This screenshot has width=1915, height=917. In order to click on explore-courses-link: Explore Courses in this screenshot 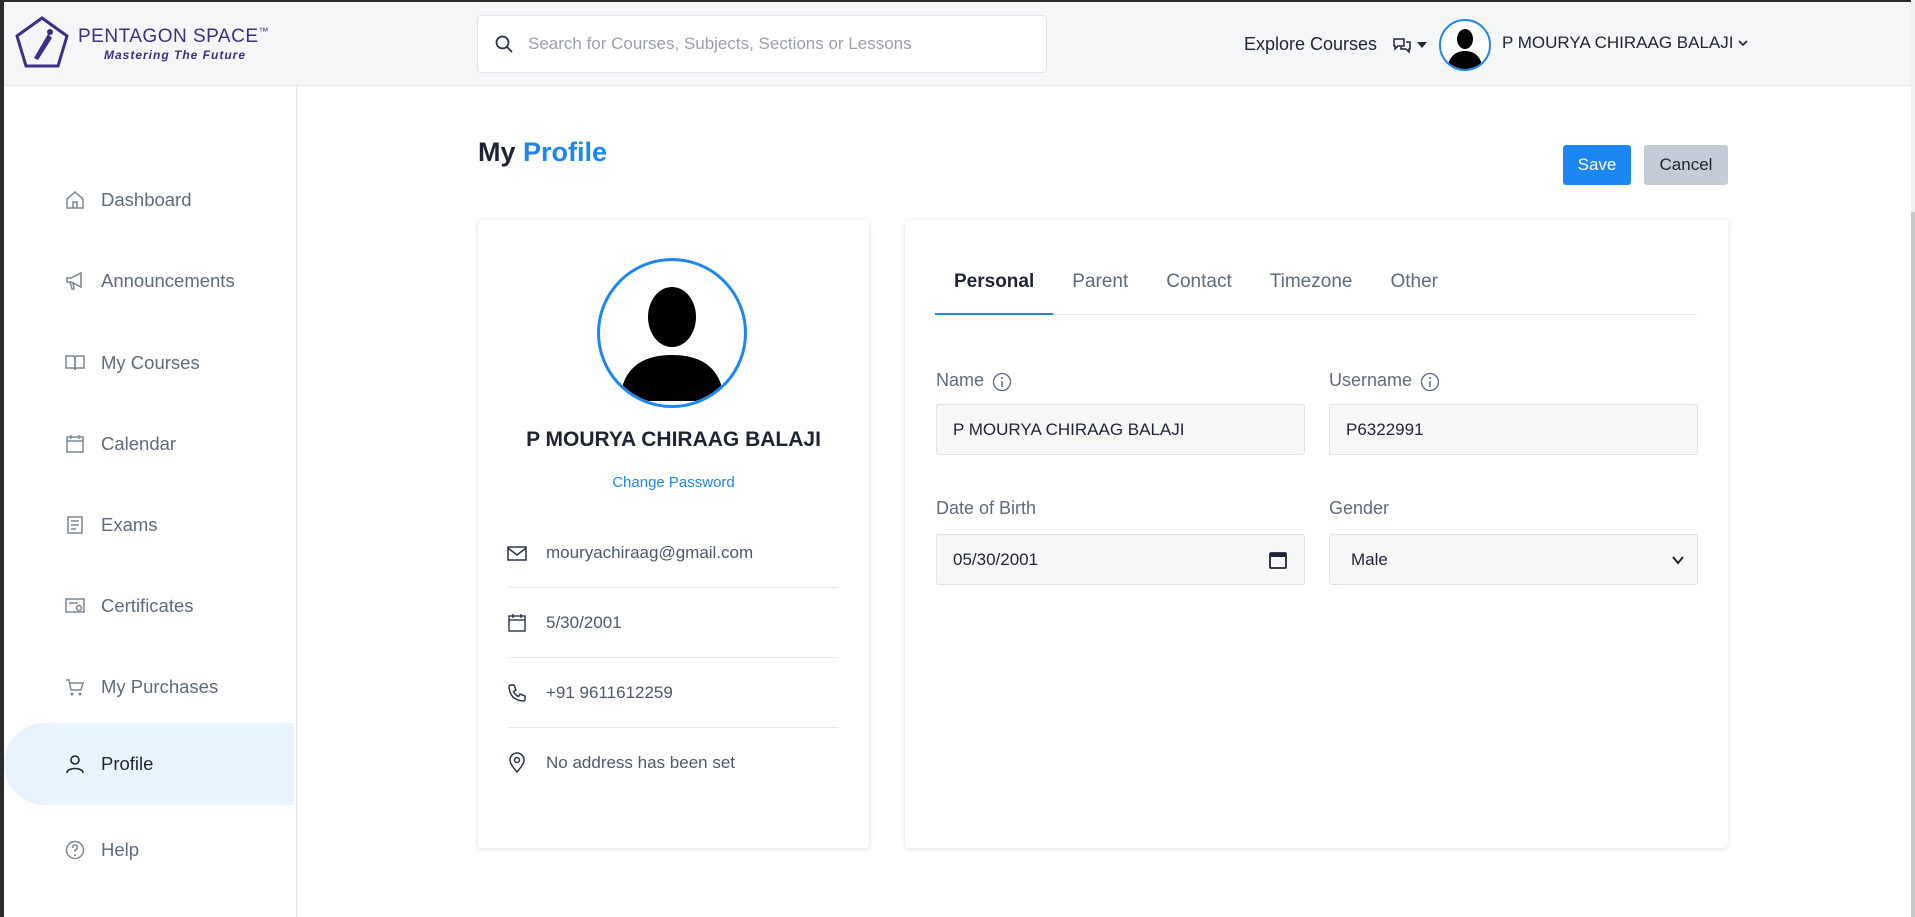, I will do `click(1310, 44)`.